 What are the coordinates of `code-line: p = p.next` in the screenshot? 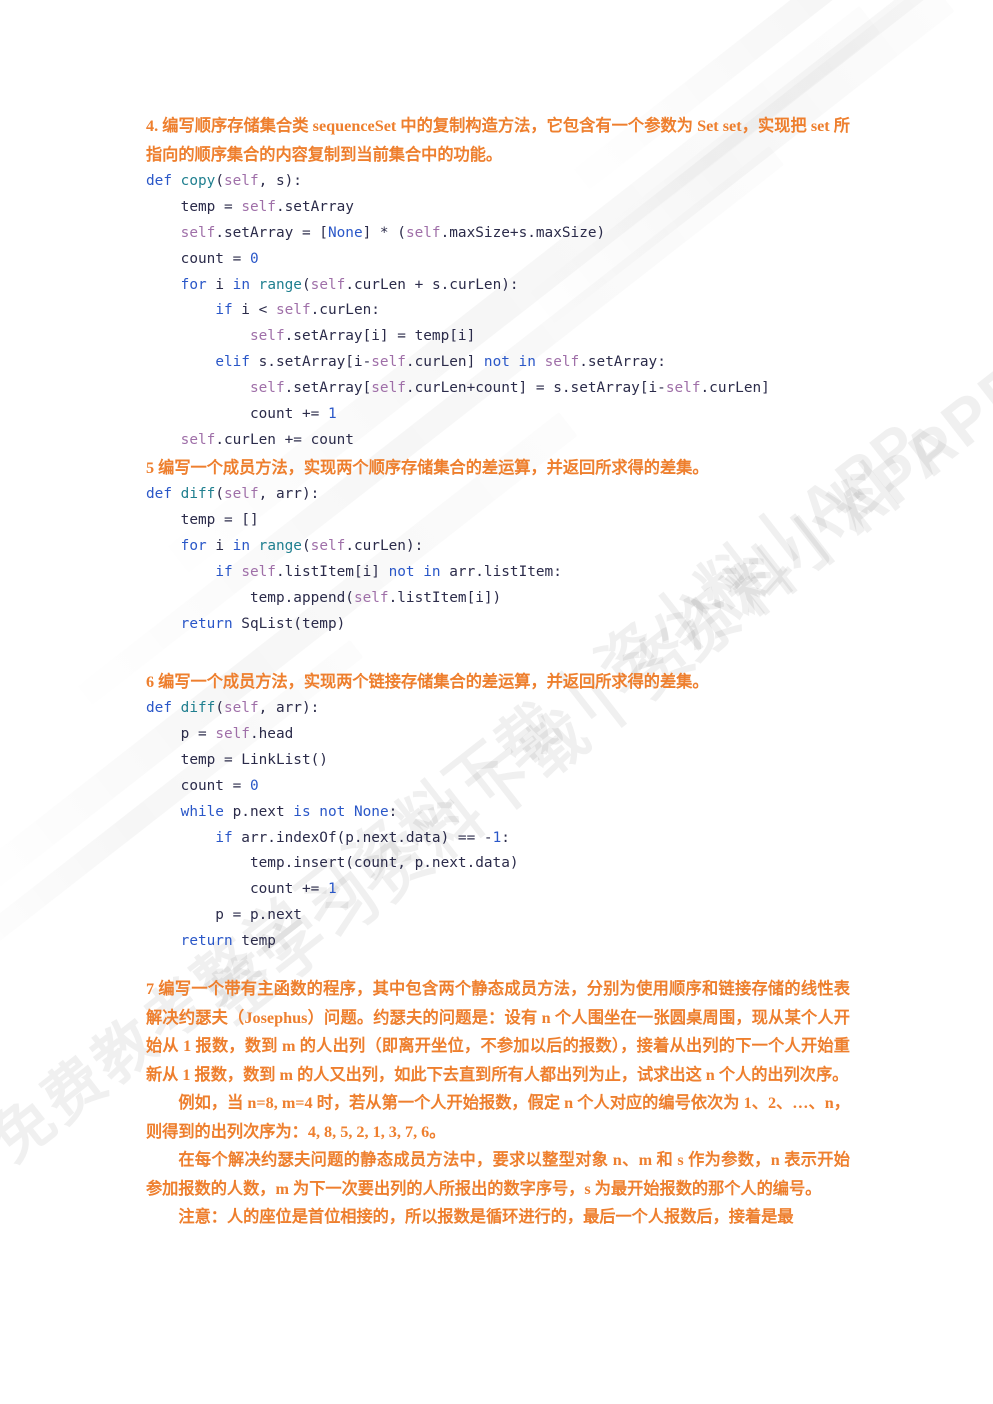 It's located at (498, 916).